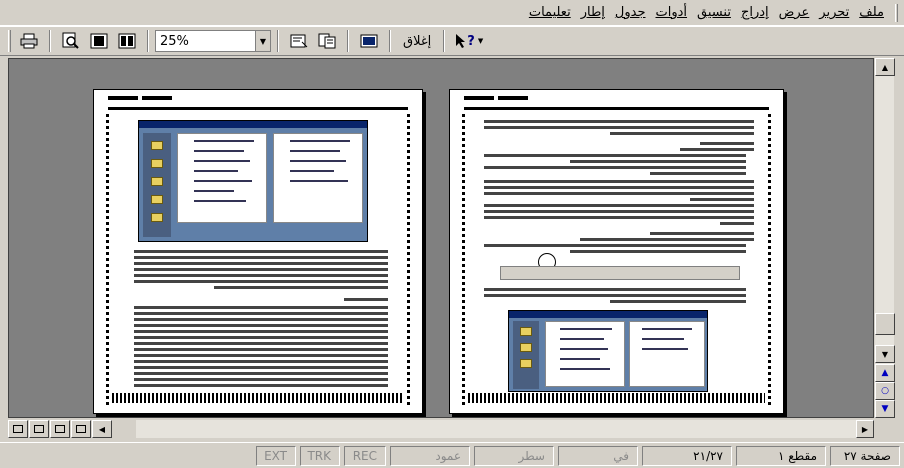 The height and width of the screenshot is (468, 904). I want to click on toolbar-grip, so click(9, 41).